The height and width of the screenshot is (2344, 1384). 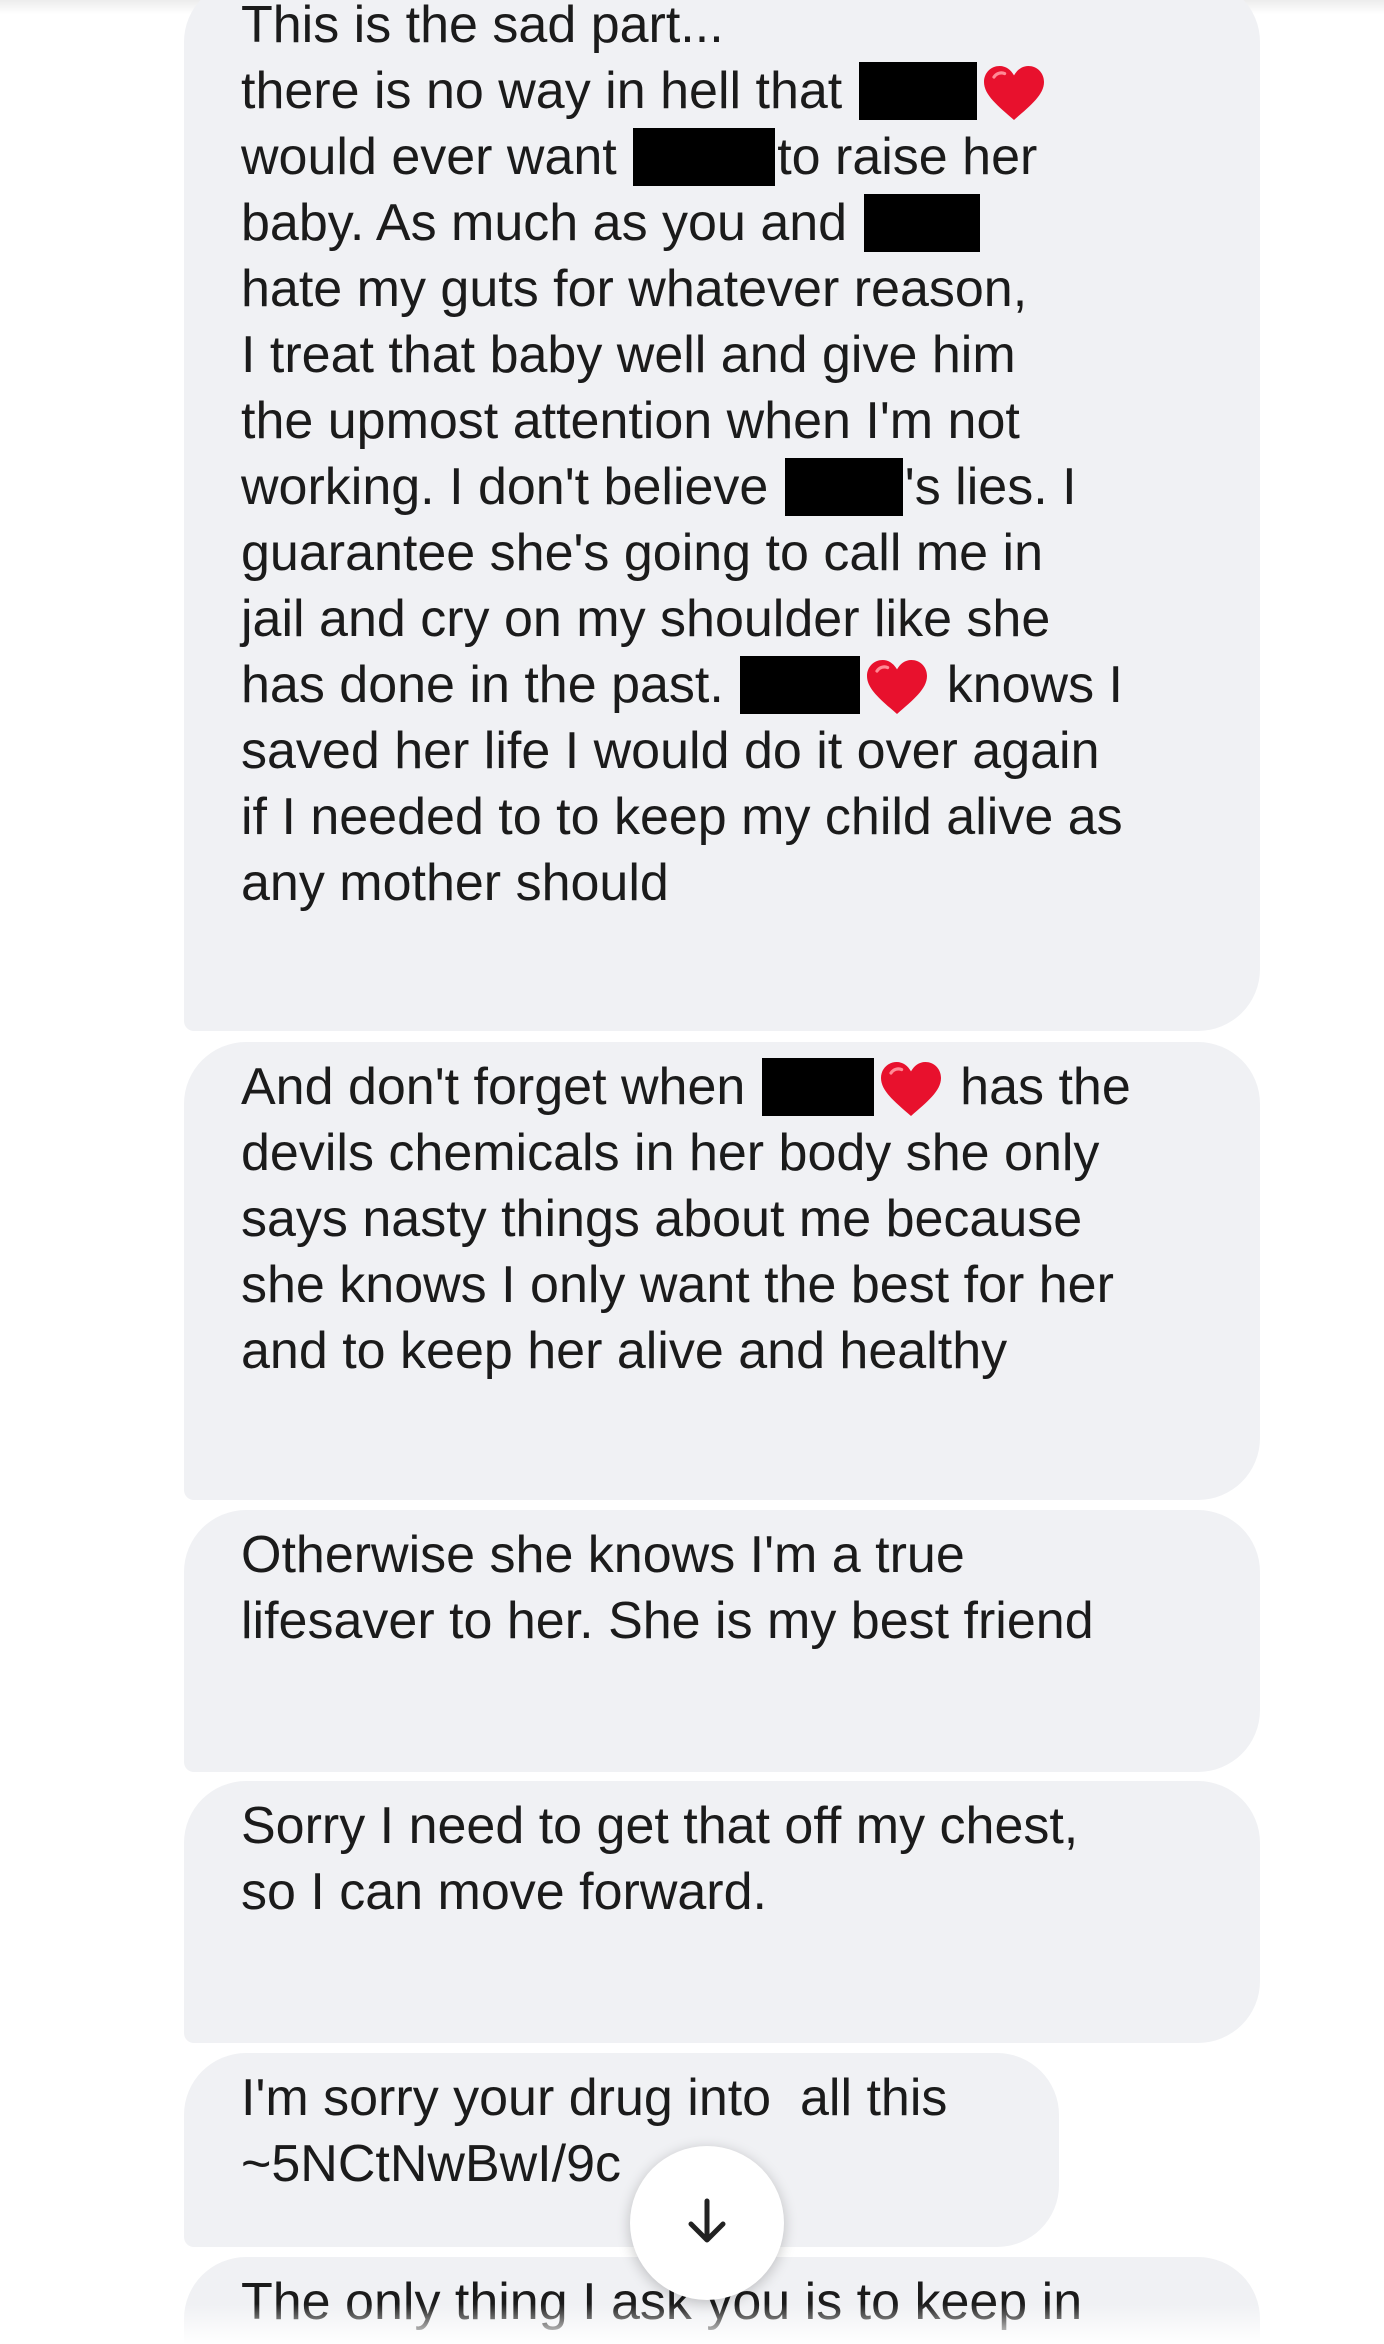 I want to click on message-line: devils chemicals in her body she only, so click(x=715, y=1153).